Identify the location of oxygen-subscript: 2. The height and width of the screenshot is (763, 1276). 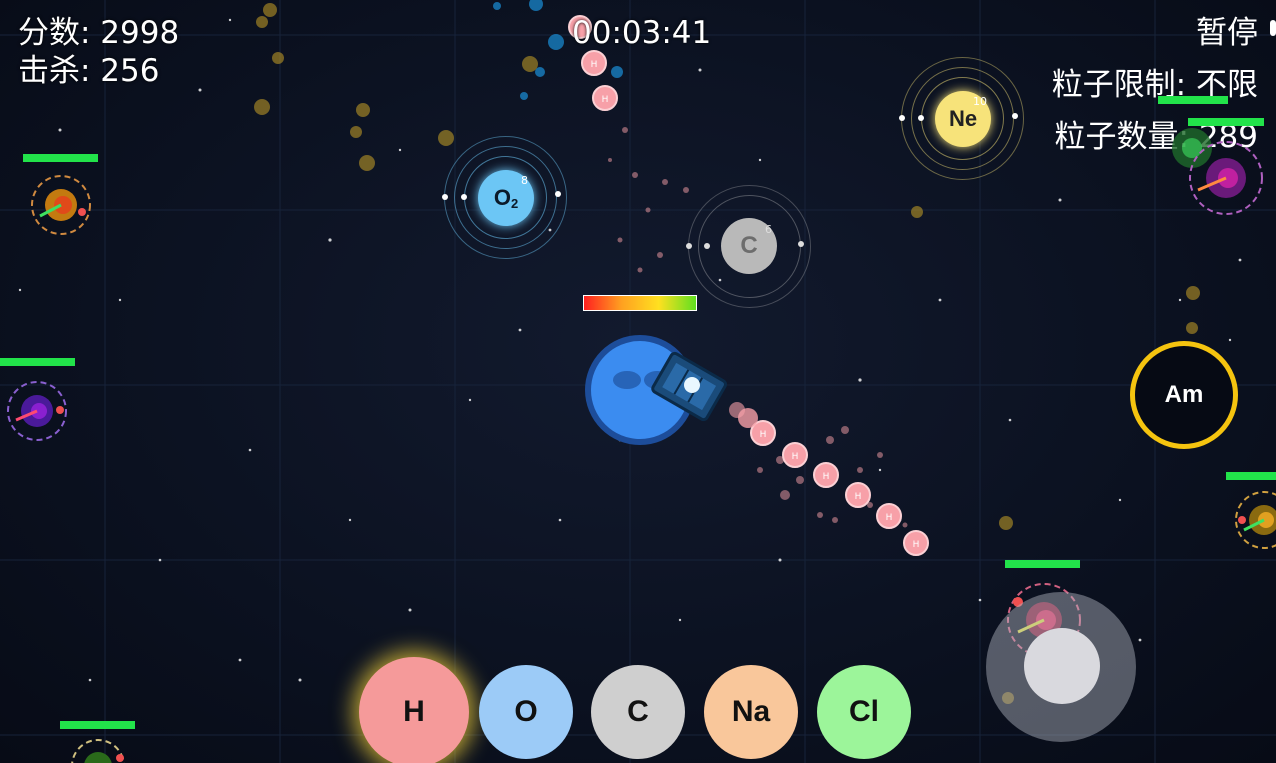
(514, 203).